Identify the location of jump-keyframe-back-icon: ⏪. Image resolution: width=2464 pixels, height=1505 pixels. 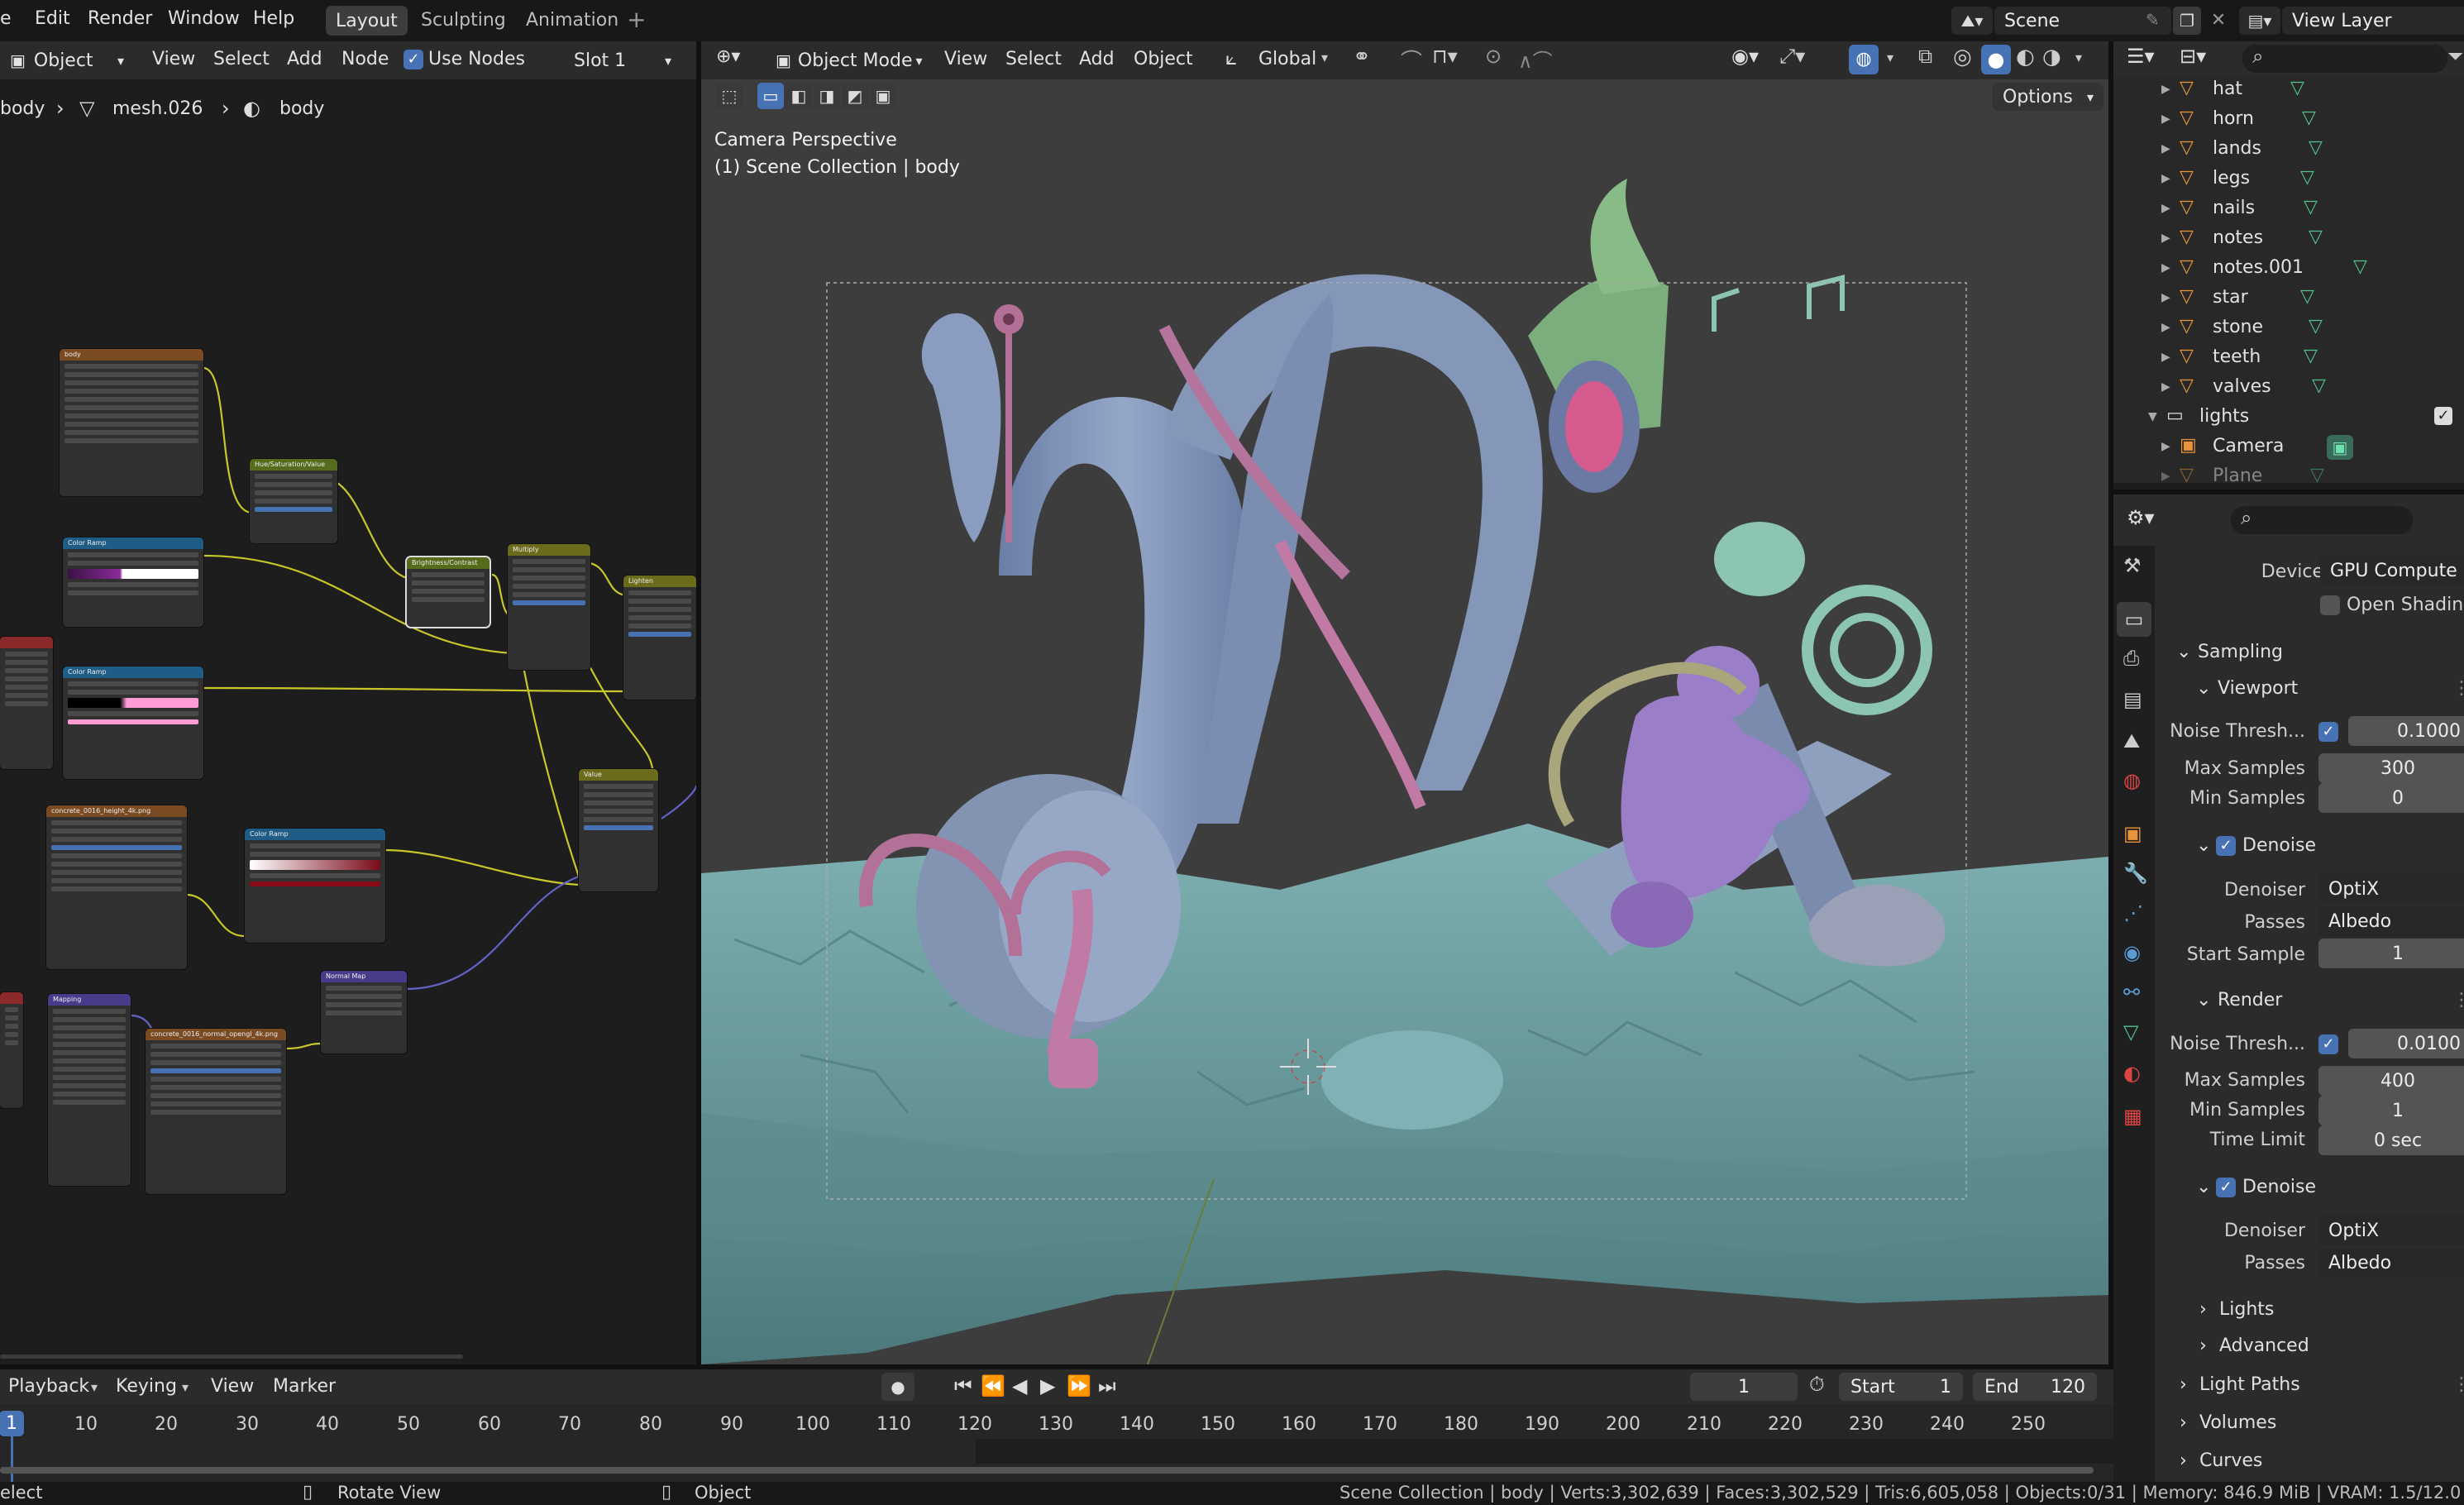
(993, 1386).